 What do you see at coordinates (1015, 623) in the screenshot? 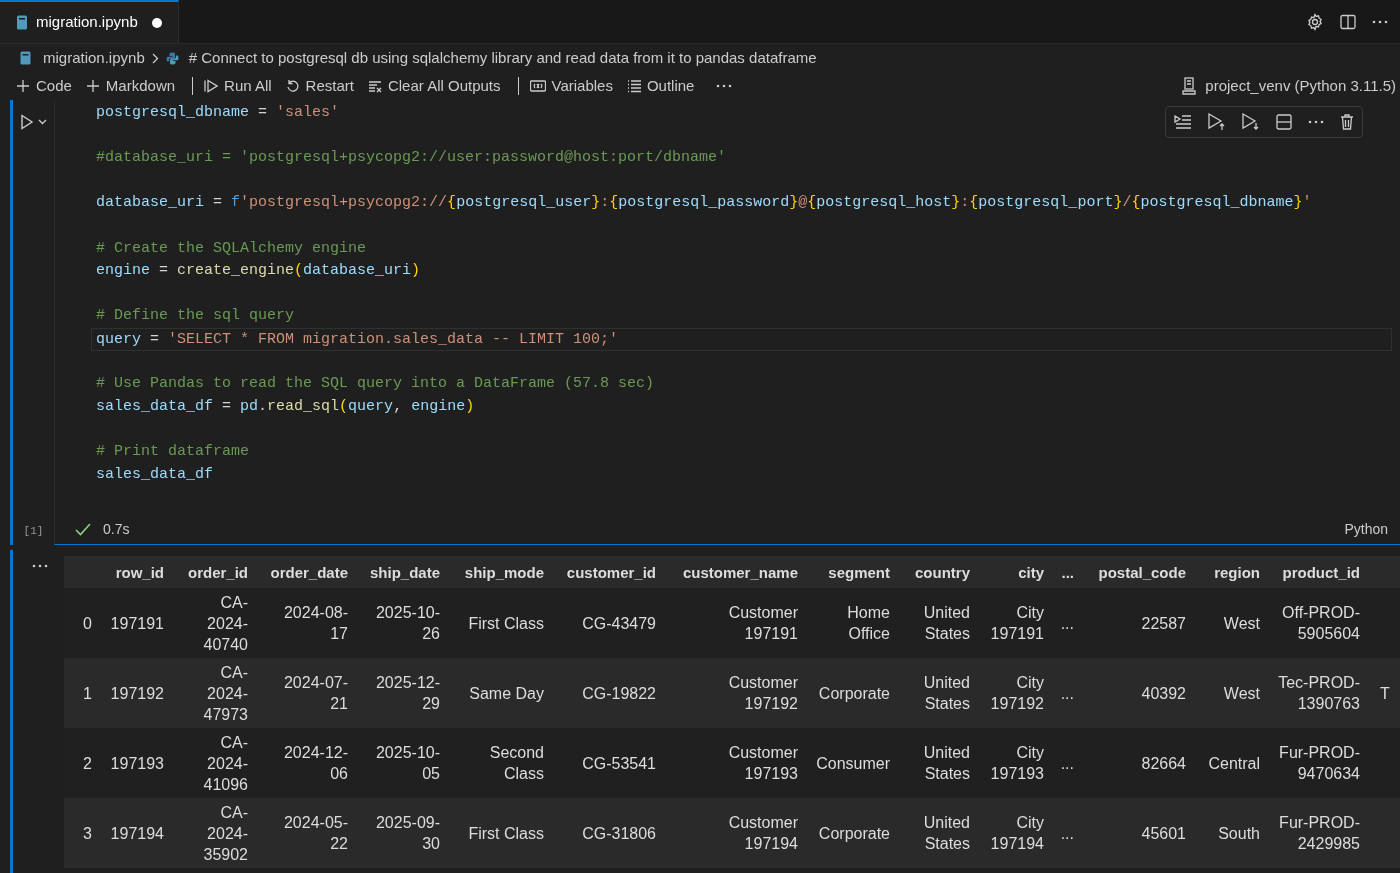
I see `table-cell: City 197191` at bounding box center [1015, 623].